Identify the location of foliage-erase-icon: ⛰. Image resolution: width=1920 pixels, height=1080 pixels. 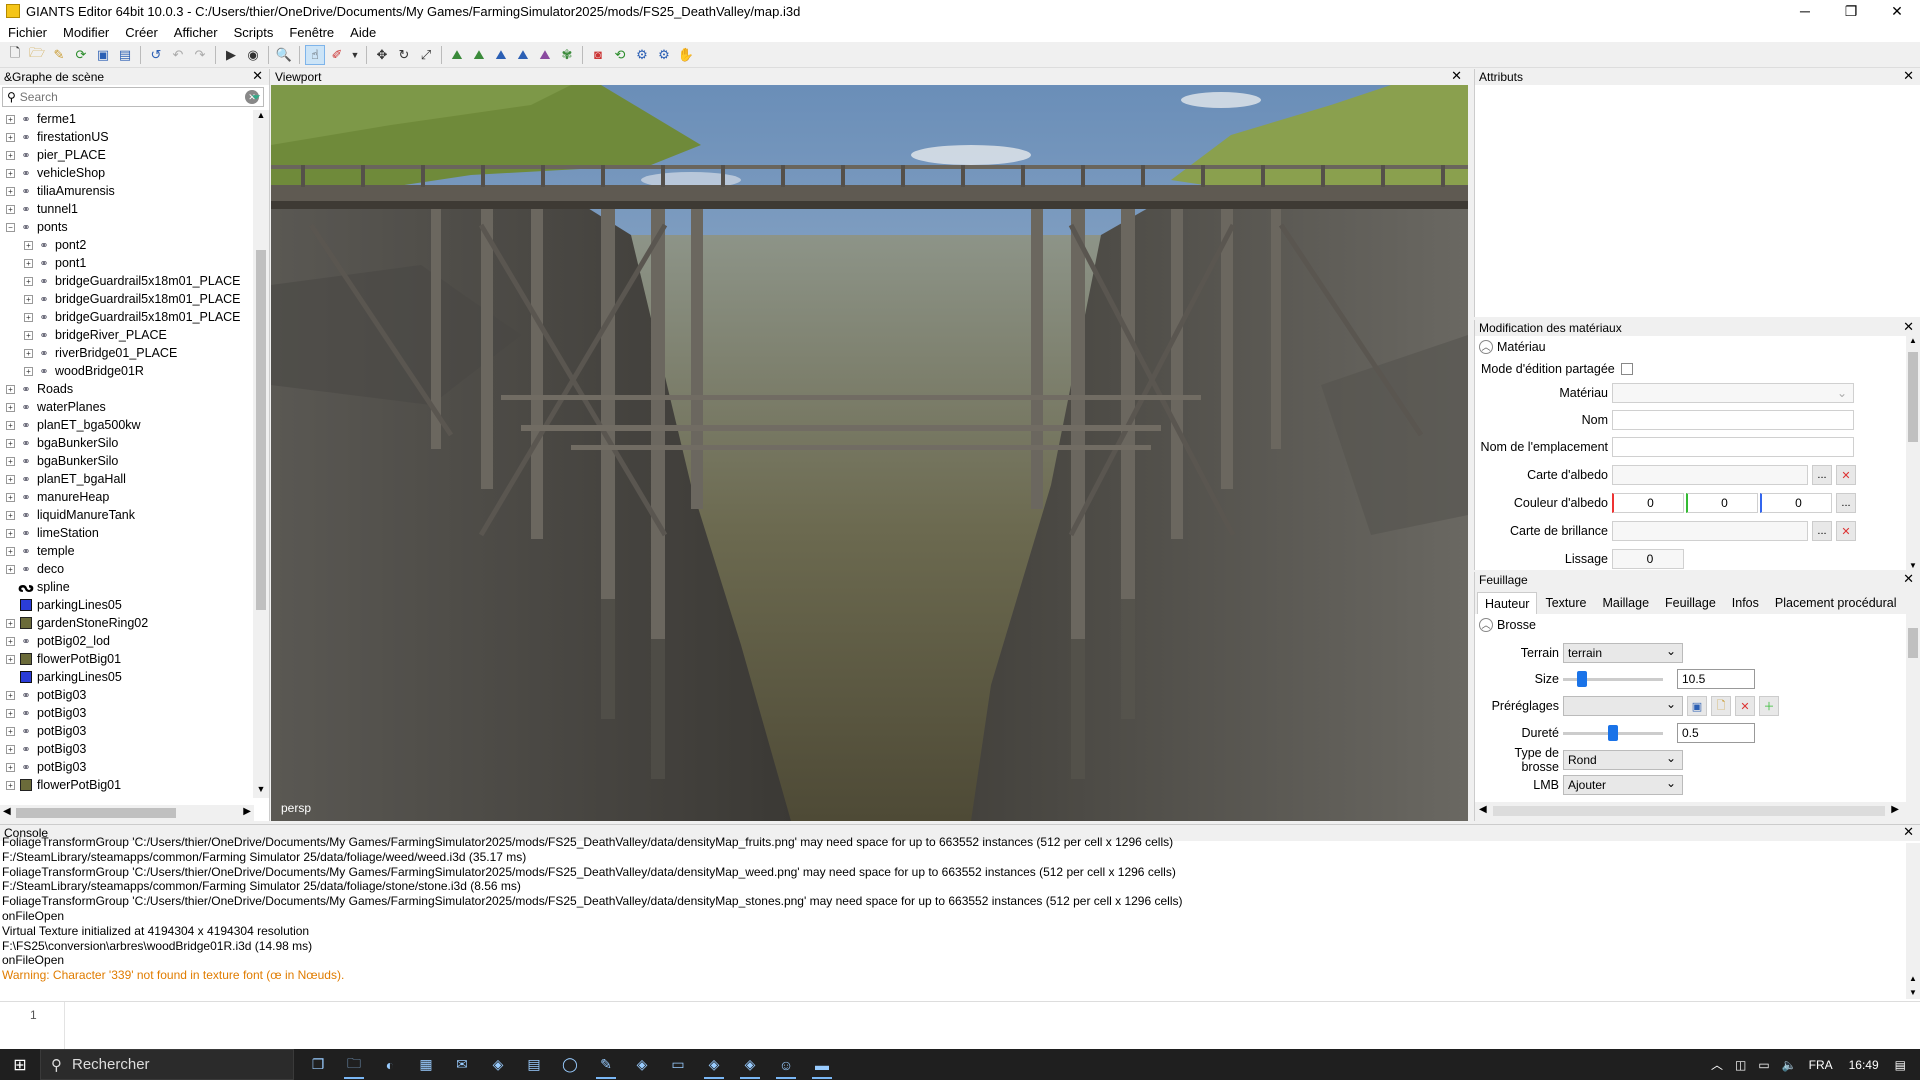
(545, 55).